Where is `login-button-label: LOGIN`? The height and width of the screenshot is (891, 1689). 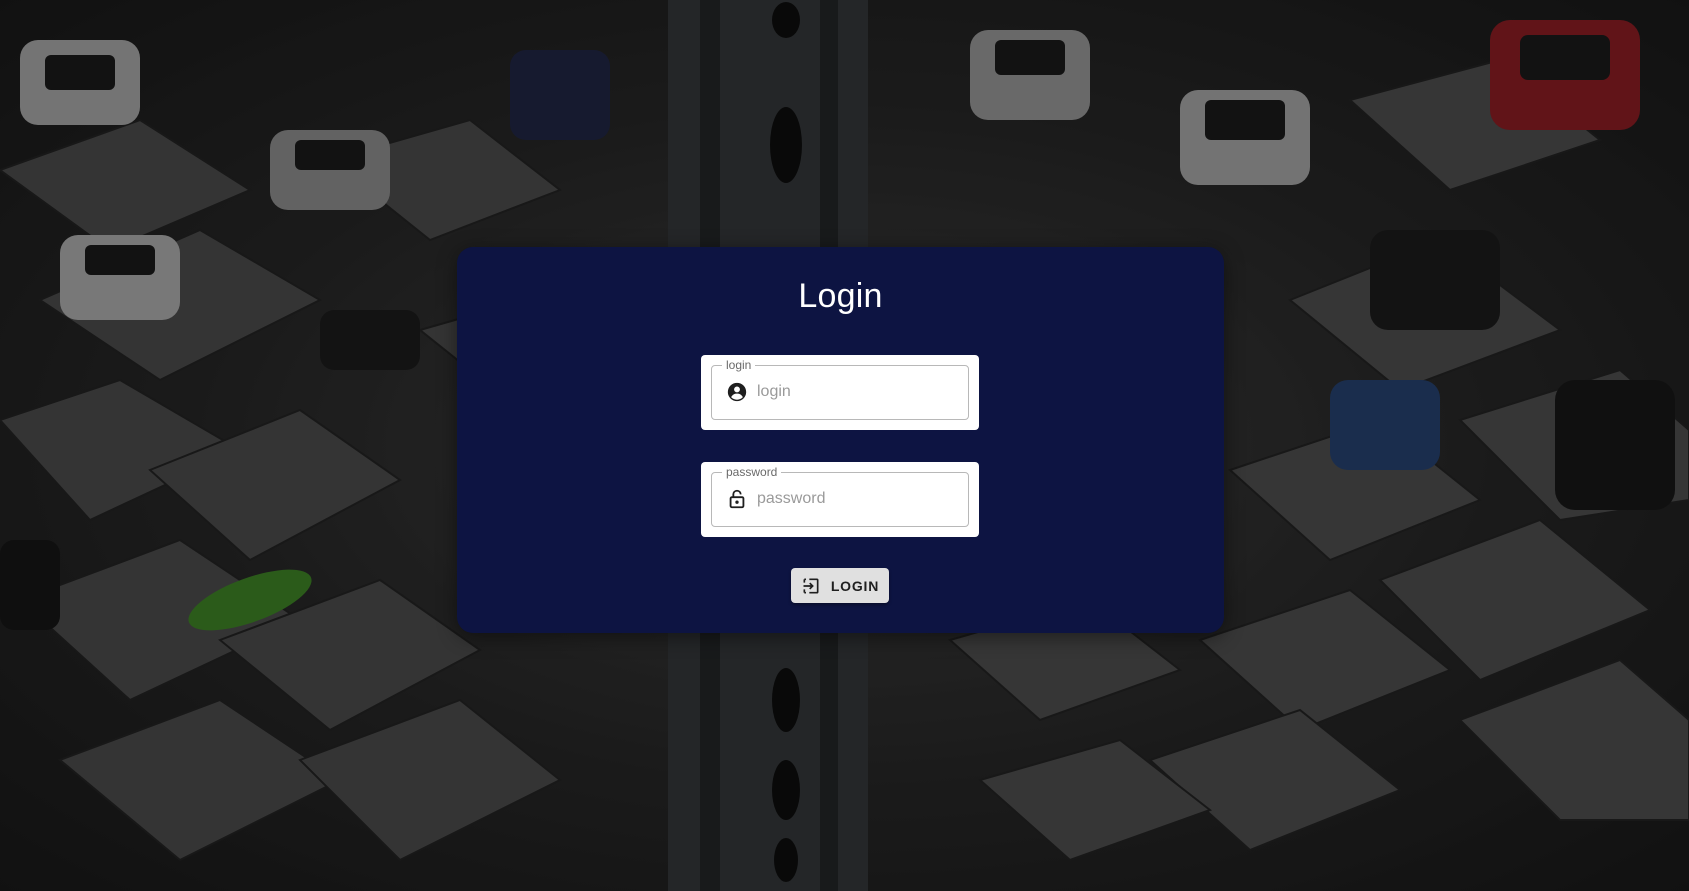
login-button-label: LOGIN is located at coordinates (855, 585).